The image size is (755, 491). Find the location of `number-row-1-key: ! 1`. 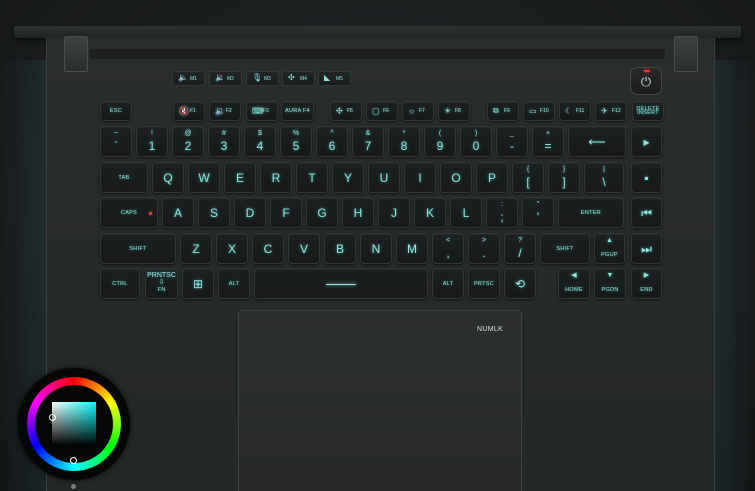

number-row-1-key: ! 1 is located at coordinates (152, 141).